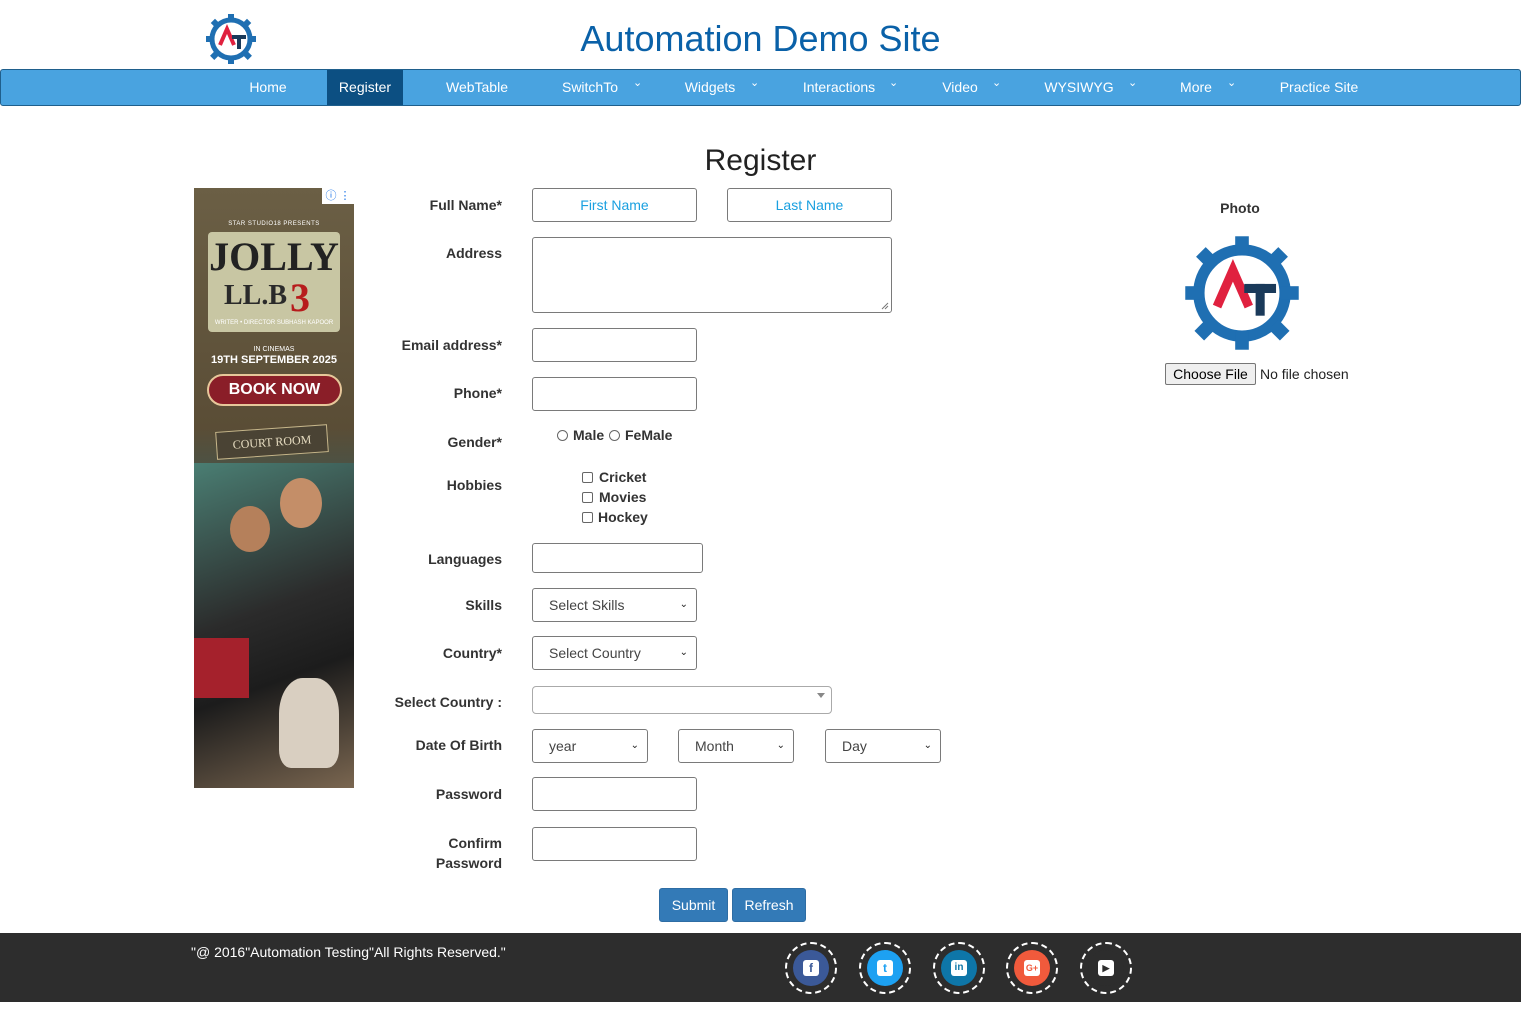  I want to click on linkedin-icon: in, so click(959, 968).